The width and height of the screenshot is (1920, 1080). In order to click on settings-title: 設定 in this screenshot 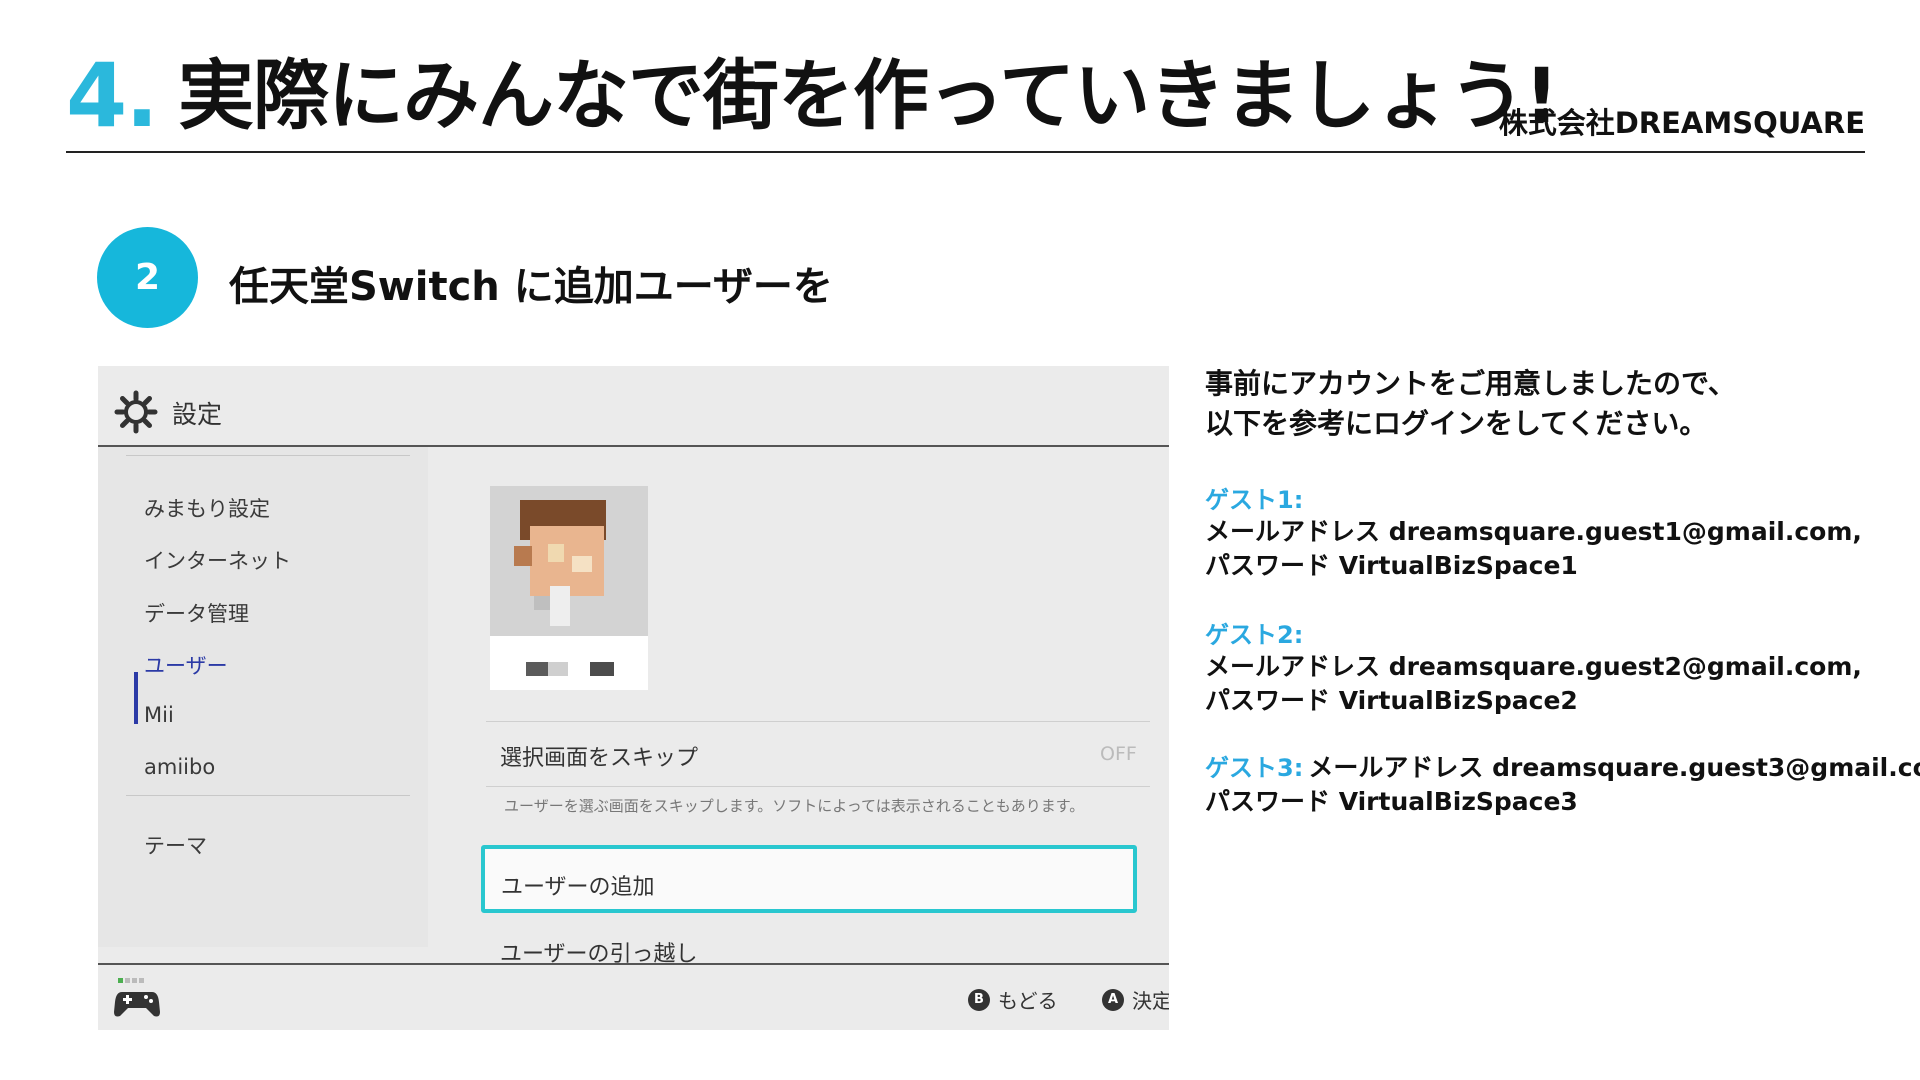, I will do `click(197, 414)`.